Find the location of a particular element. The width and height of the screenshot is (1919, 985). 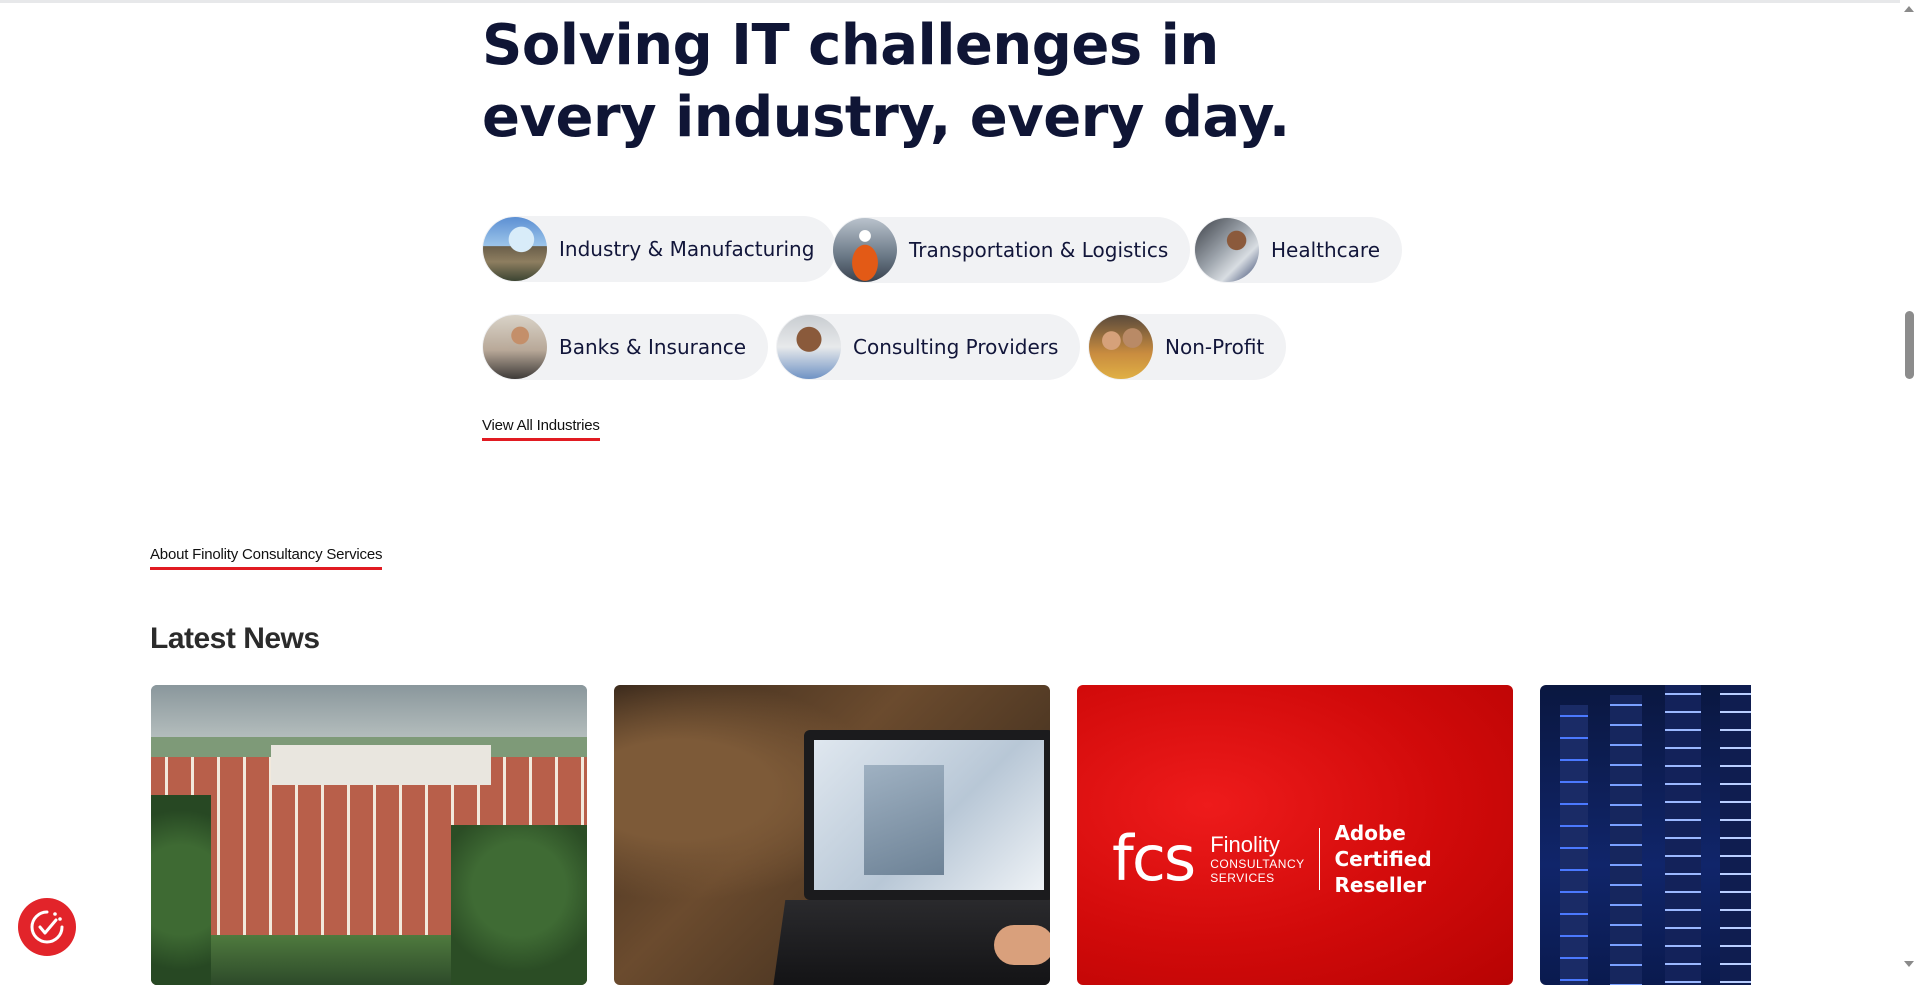

industry-label: Banks & Insurance is located at coordinates (653, 347).